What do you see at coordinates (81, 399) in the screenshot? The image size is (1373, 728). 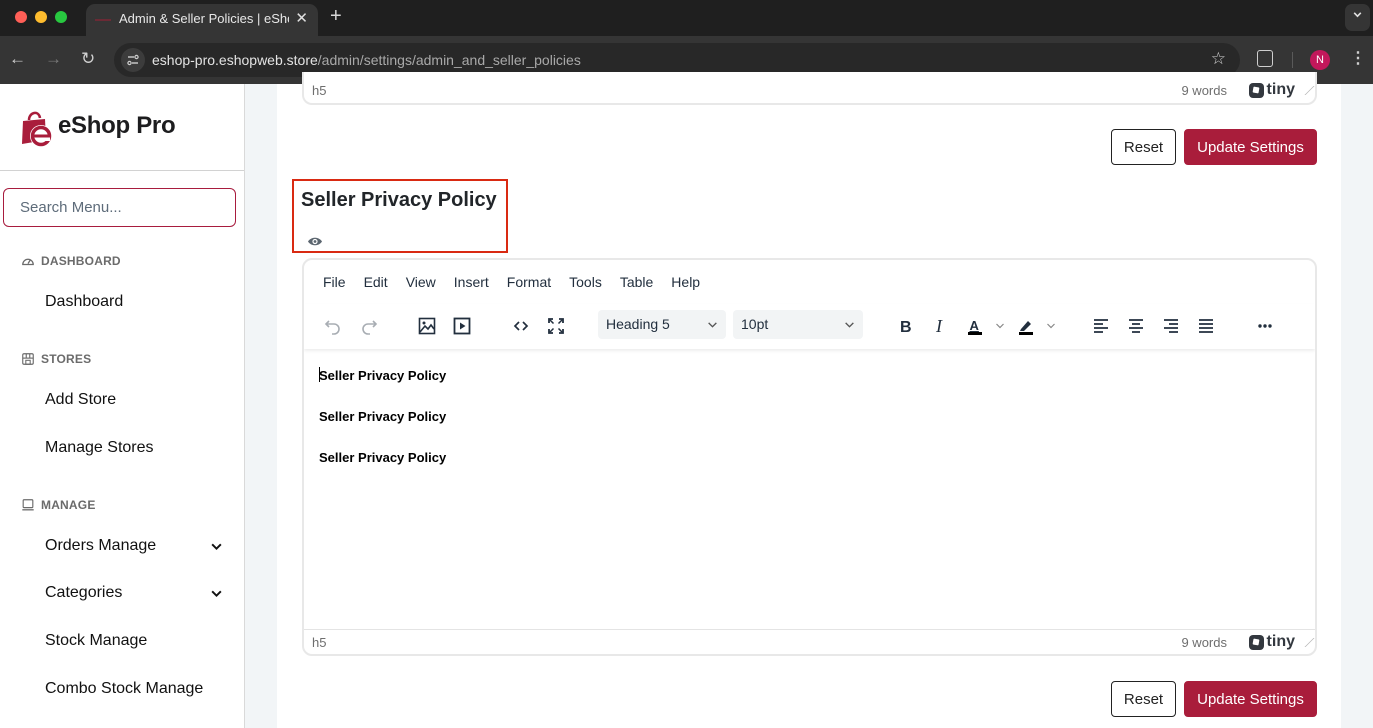 I see `sidebar-item-label: Add Store` at bounding box center [81, 399].